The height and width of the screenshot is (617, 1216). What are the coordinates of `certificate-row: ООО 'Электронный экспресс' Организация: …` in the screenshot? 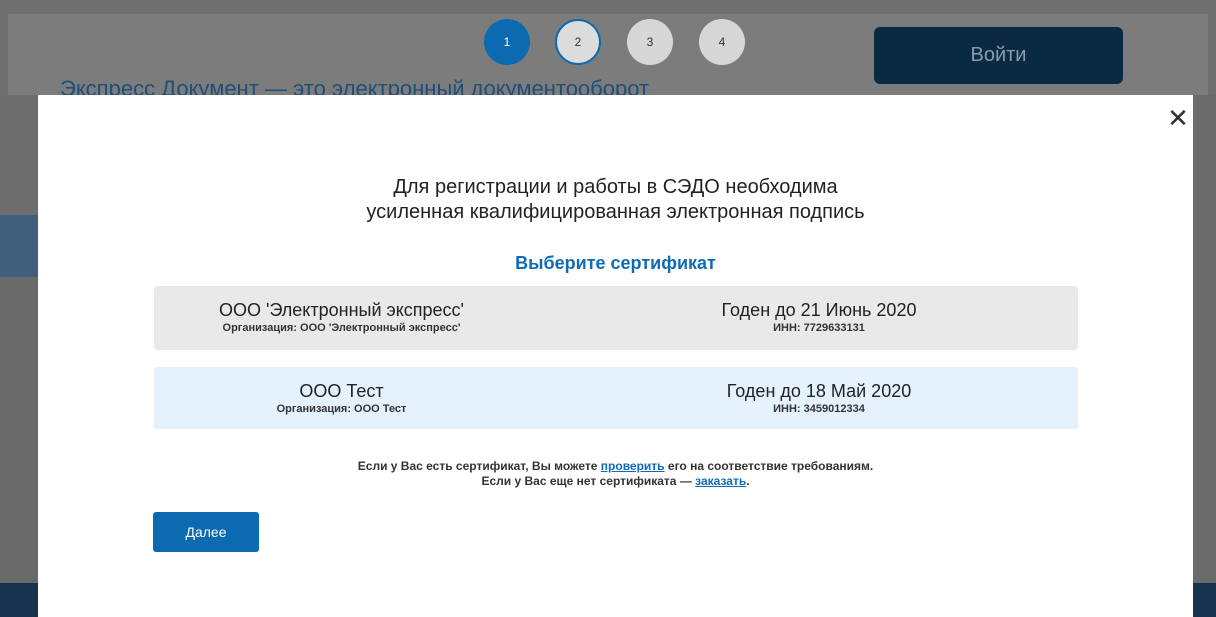 It's located at (616, 318).